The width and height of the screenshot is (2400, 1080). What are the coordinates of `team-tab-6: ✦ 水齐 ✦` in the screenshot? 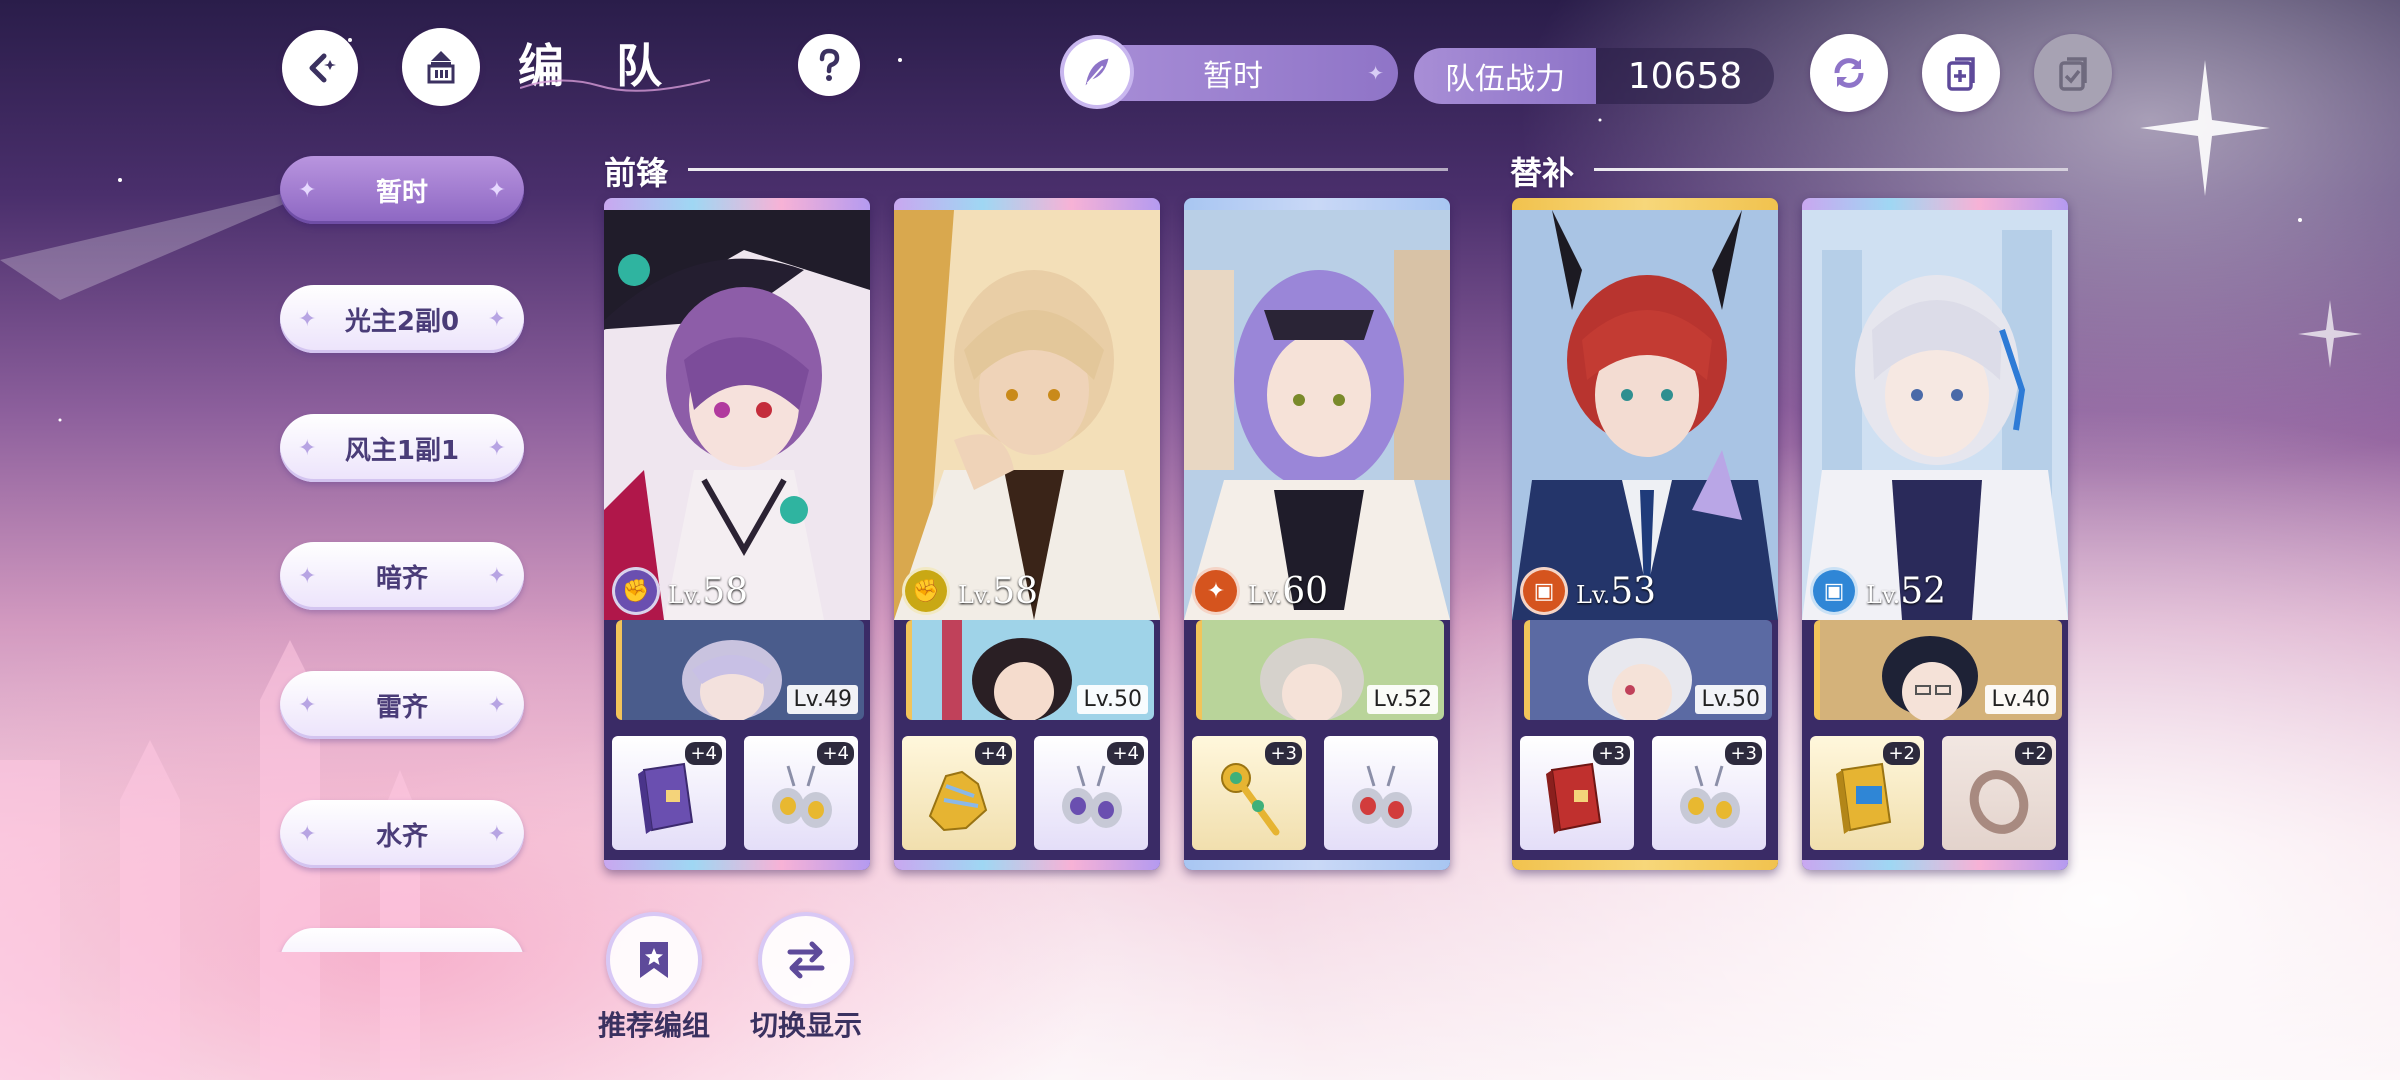 It's located at (402, 834).